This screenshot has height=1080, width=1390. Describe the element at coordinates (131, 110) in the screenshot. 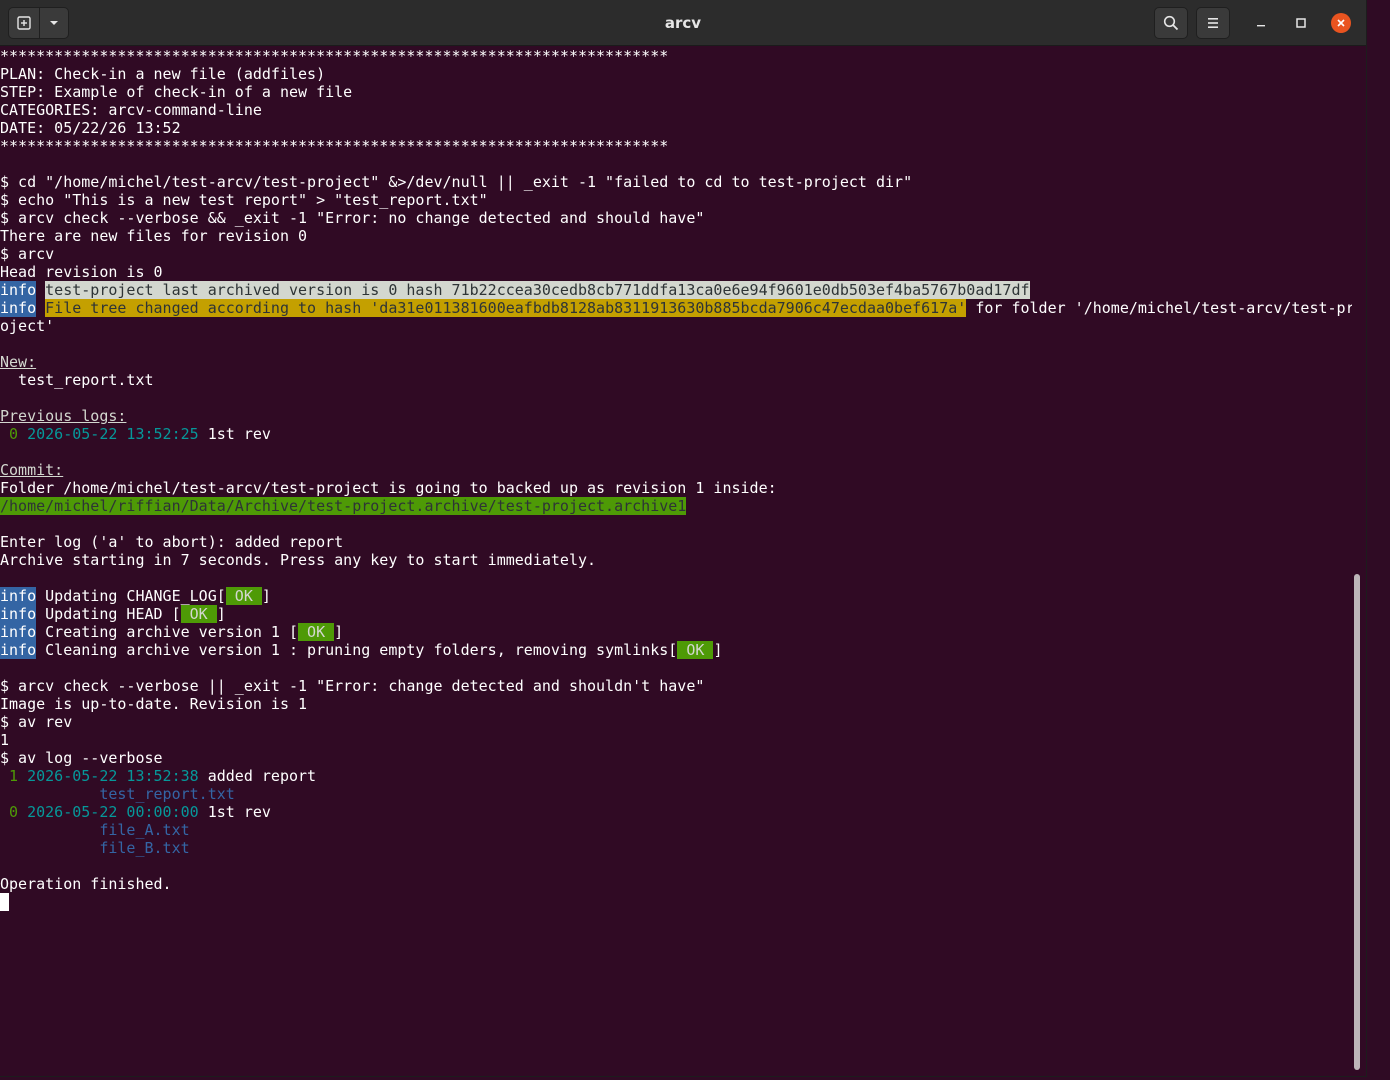

I see `terminal-text: CATEGORIES: arcv-command-line` at that location.